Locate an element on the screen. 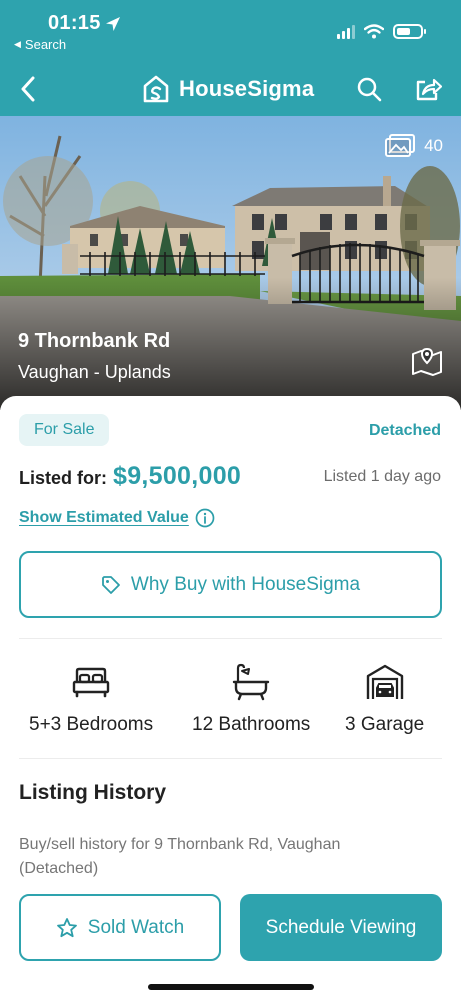 This screenshot has width=461, height=1000. status-badge: For Sale is located at coordinates (64, 430).